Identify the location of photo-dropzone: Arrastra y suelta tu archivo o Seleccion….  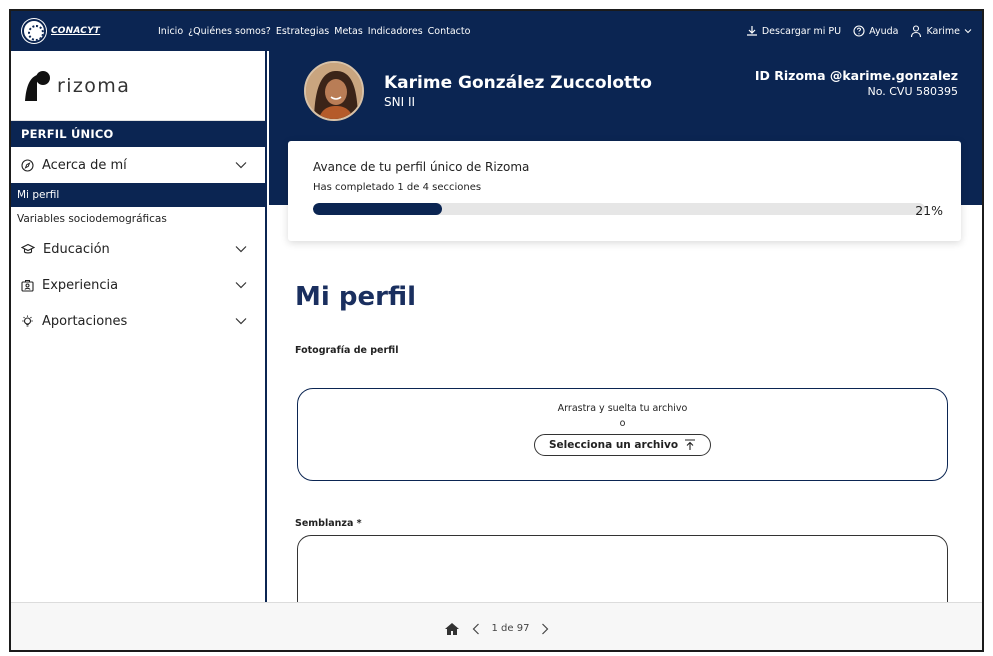
(622, 434).